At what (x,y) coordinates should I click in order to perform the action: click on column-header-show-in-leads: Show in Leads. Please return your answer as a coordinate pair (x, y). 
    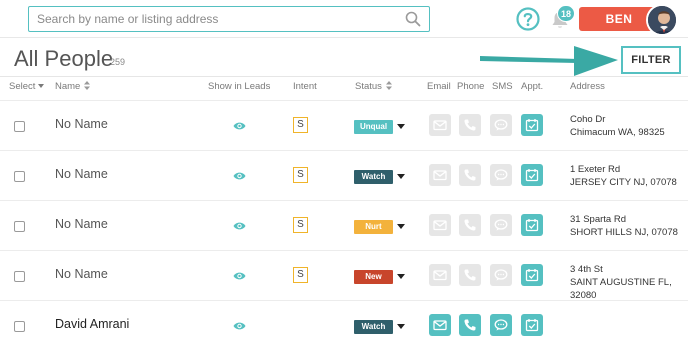
    Looking at the image, I should click on (239, 86).